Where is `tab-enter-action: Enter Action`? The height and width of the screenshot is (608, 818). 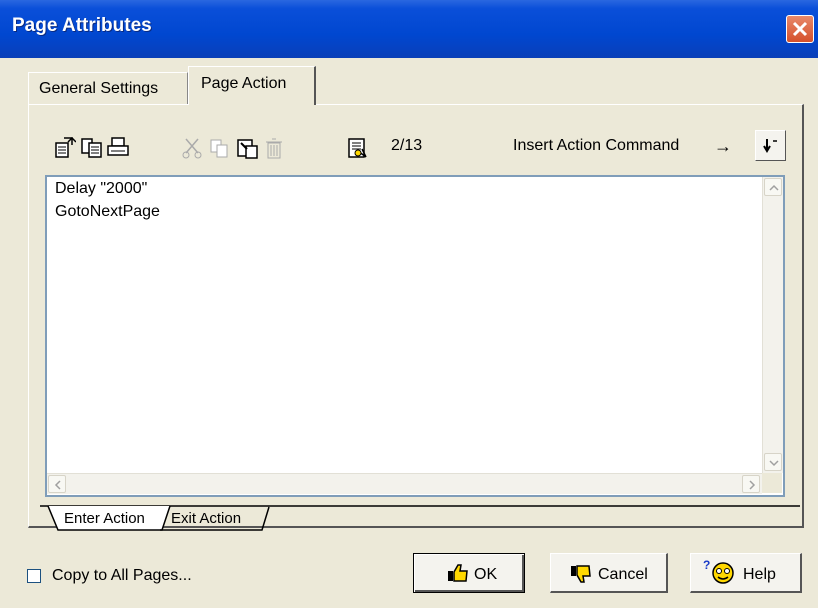
tab-enter-action: Enter Action is located at coordinates (104, 518).